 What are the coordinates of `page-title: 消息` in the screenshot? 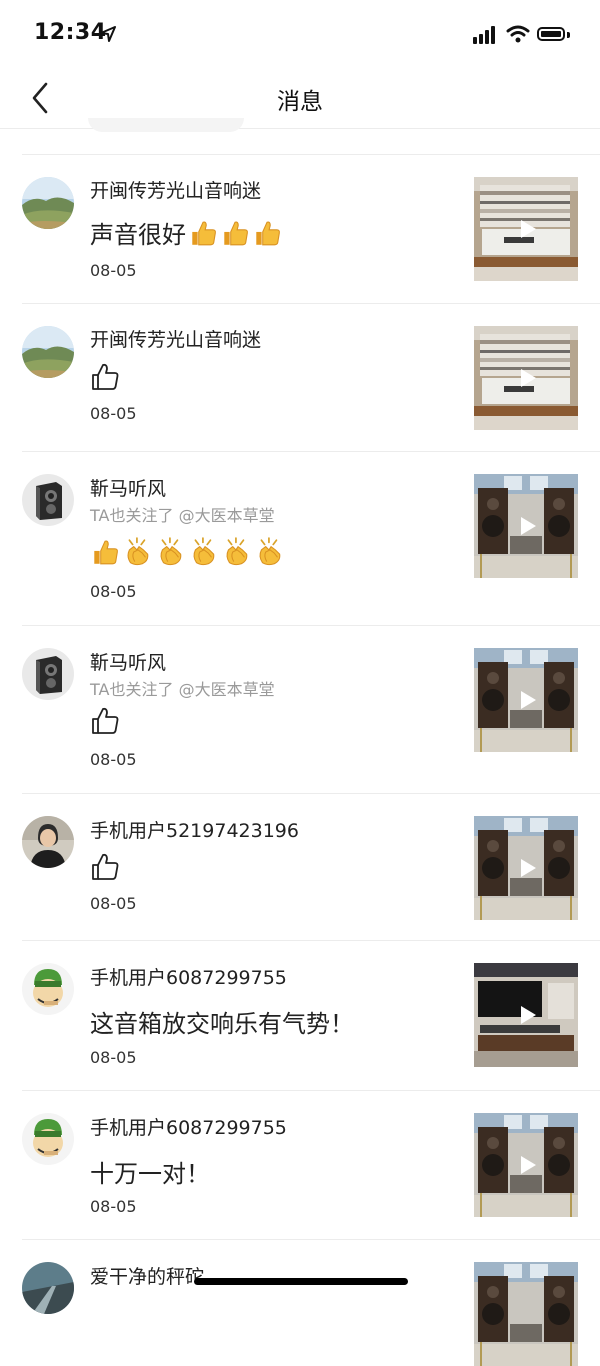 It's located at (300, 102).